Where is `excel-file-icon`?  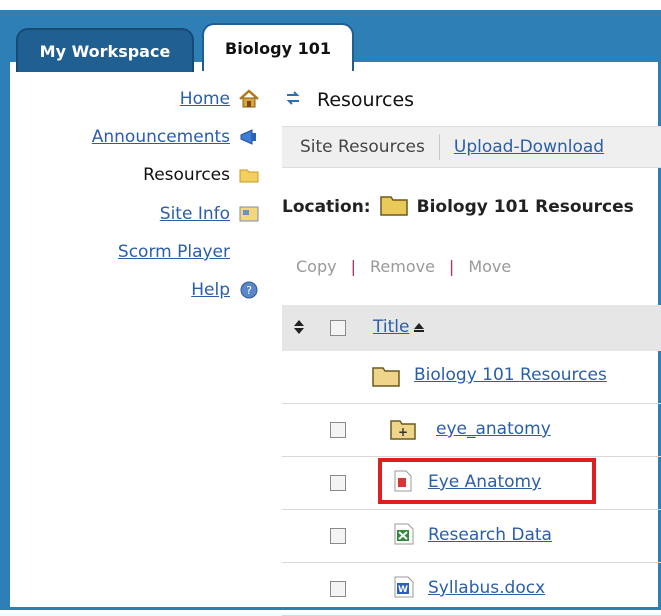 excel-file-icon is located at coordinates (404, 536).